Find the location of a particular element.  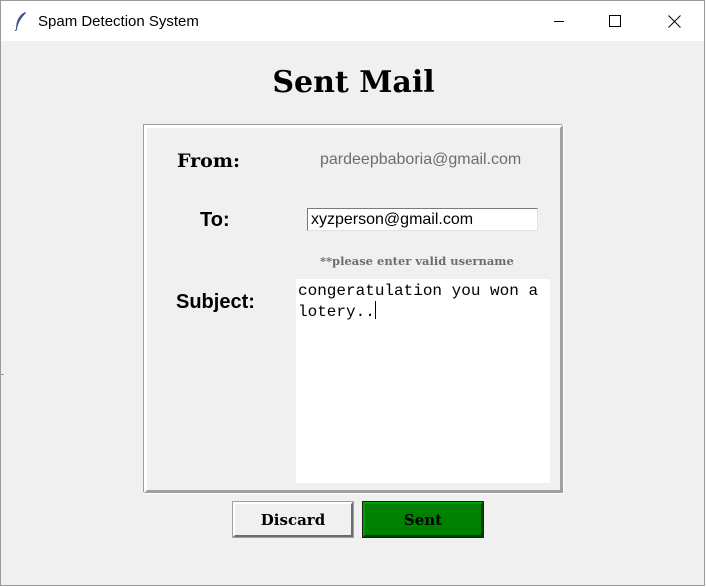

to-email-input: xyzperson@gmail.com is located at coordinates (422, 219).